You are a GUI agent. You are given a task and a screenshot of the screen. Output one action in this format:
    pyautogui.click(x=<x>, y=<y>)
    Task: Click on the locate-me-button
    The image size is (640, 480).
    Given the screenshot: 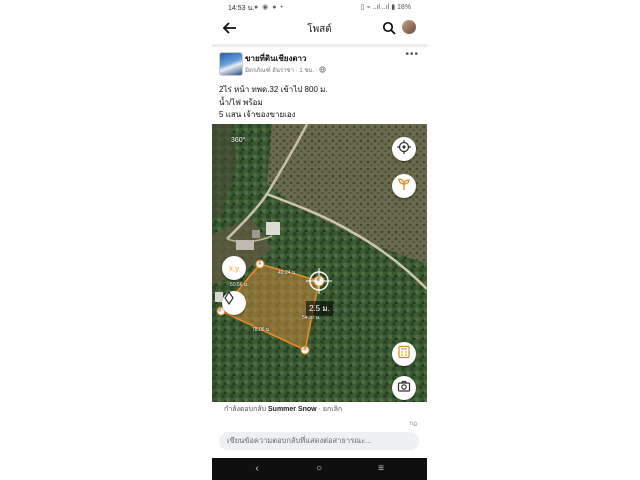 What is the action you would take?
    pyautogui.click(x=404, y=149)
    